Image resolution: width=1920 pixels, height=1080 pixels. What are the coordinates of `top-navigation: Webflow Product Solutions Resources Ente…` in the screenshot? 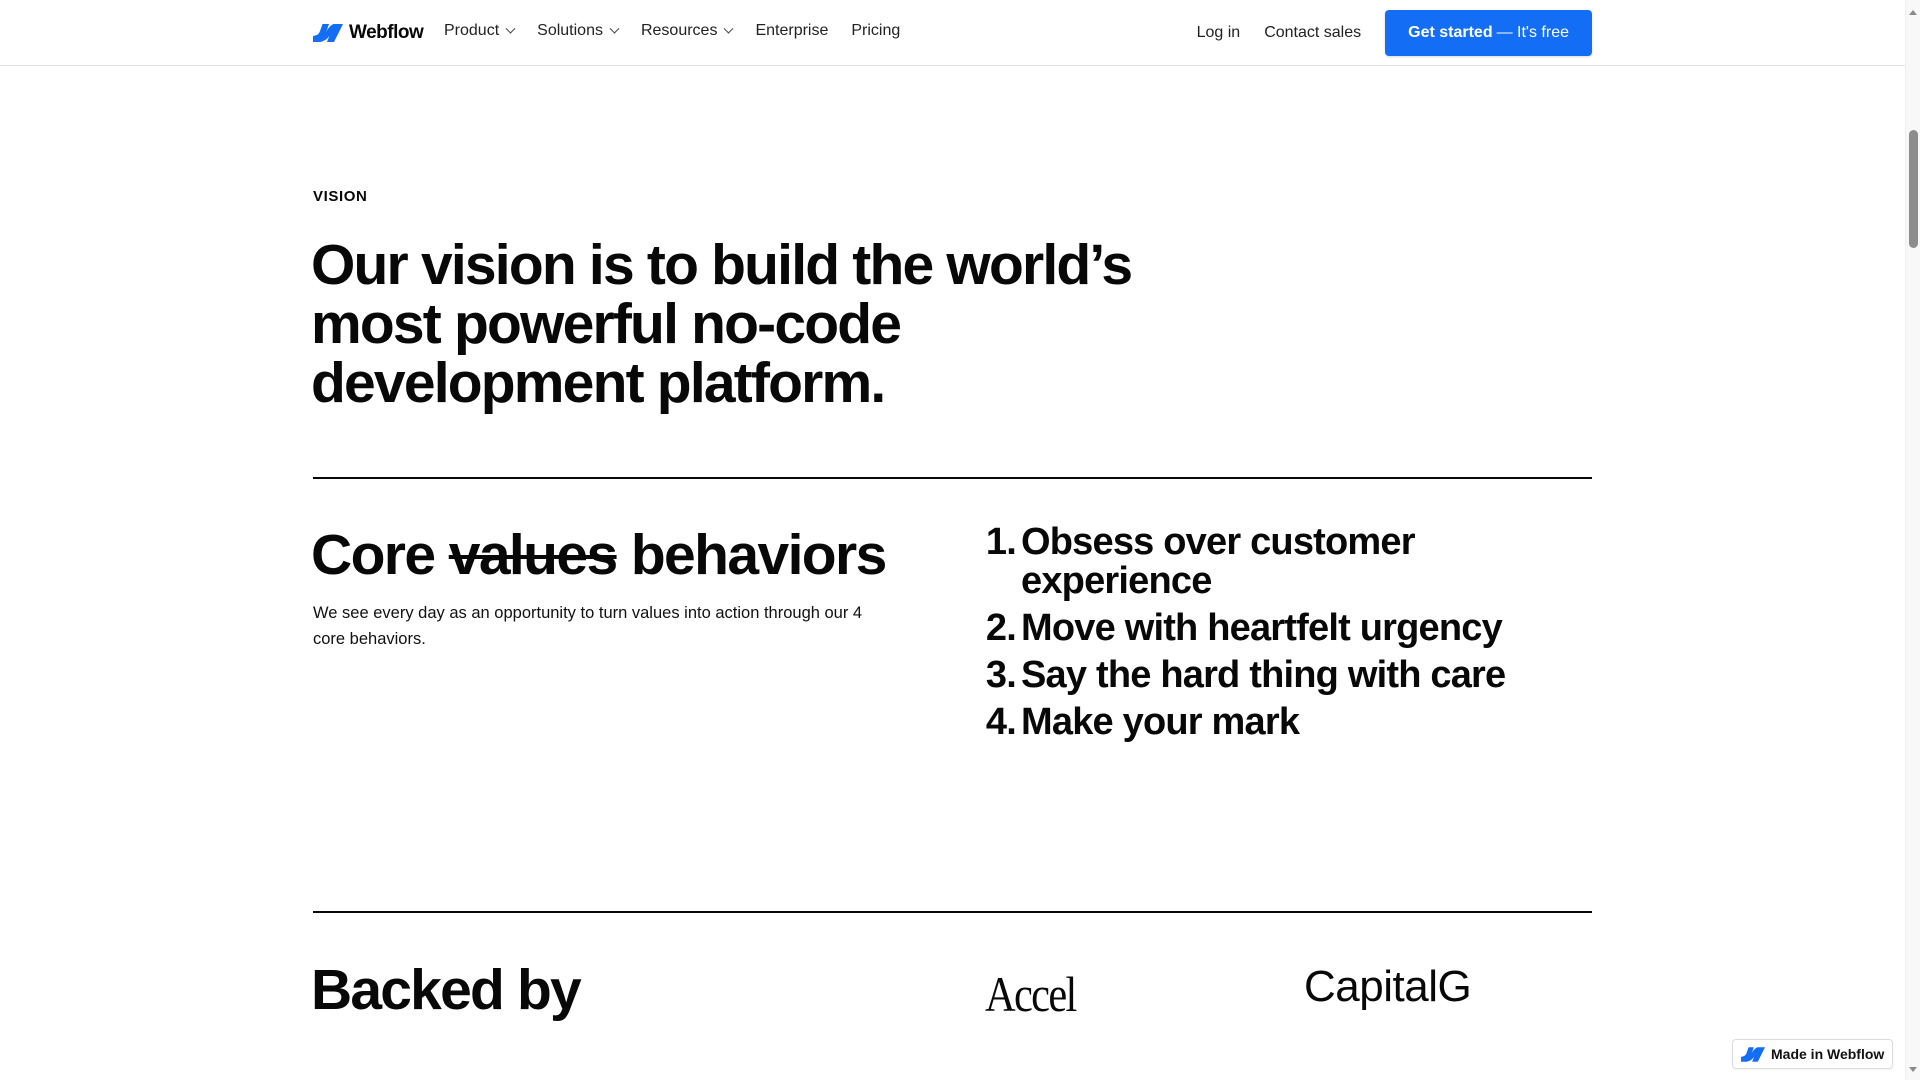 It's located at (952, 33).